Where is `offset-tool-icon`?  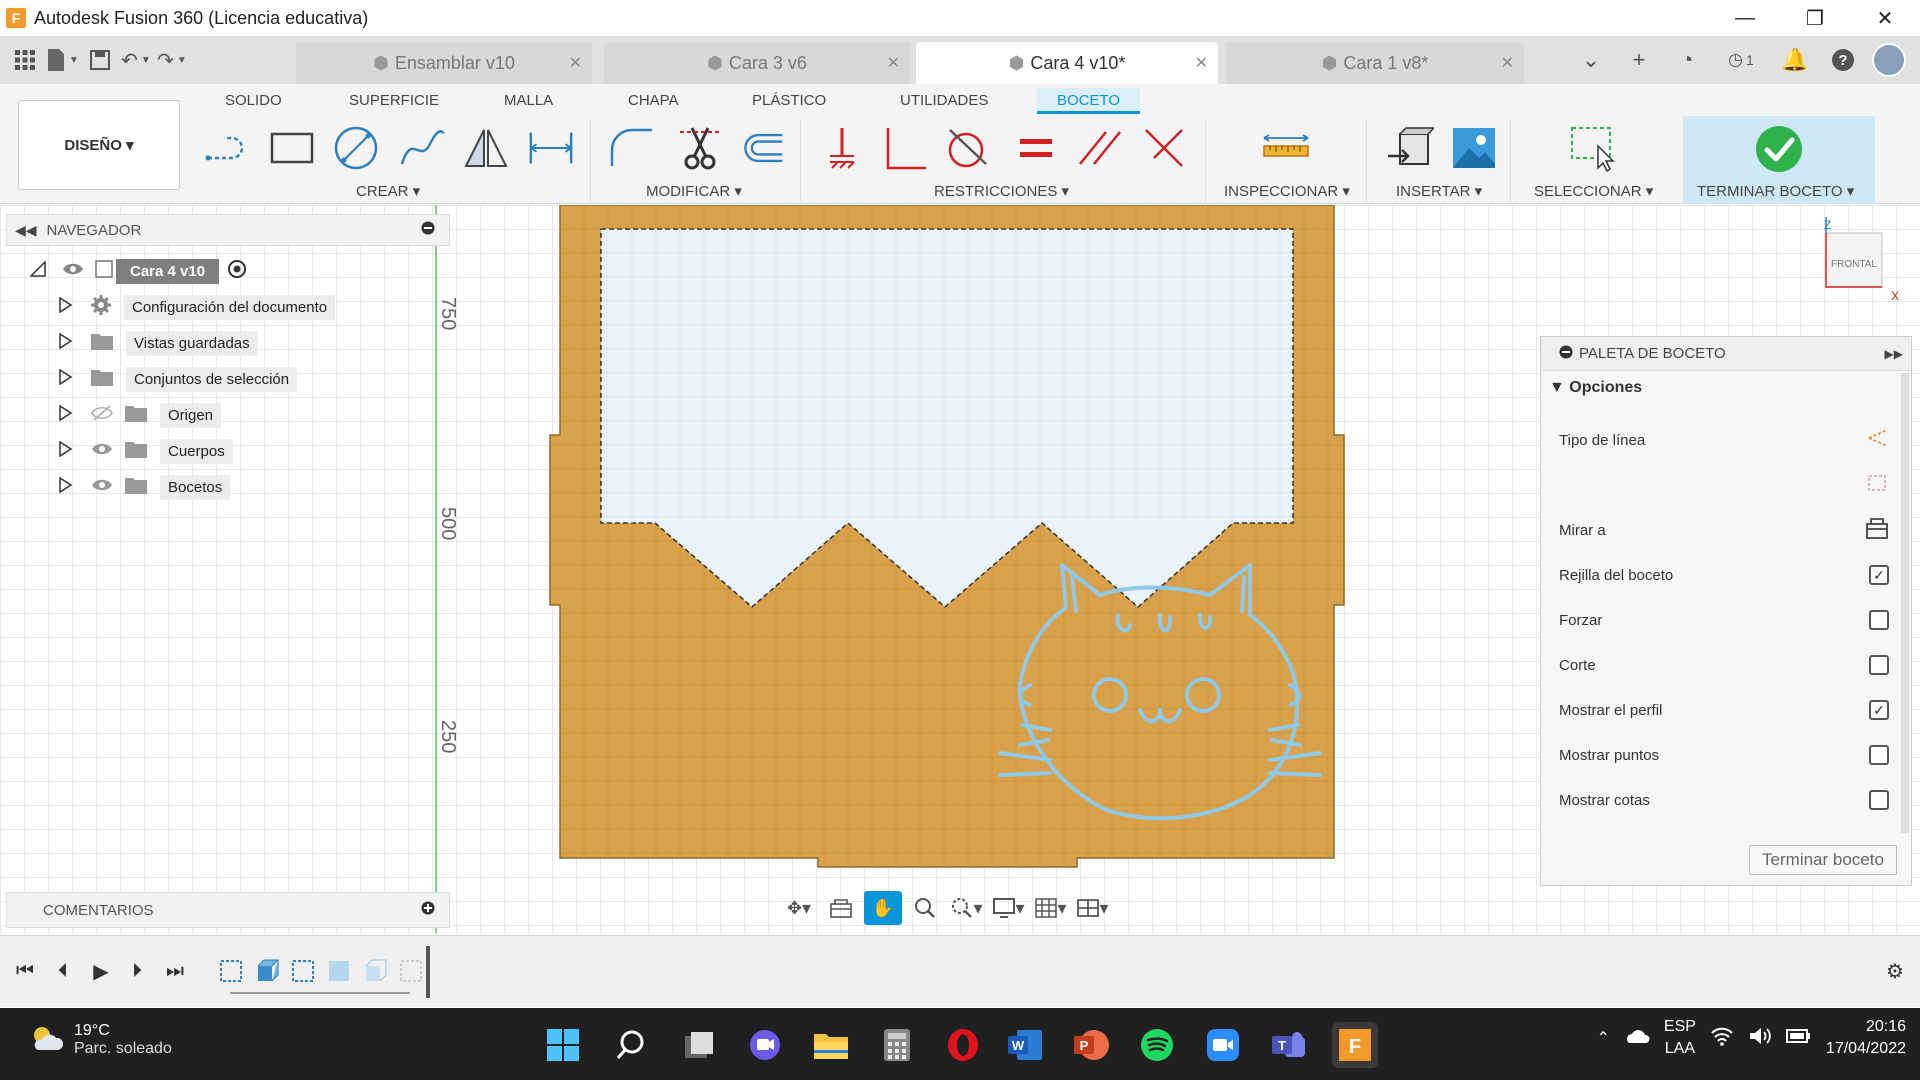 offset-tool-icon is located at coordinates (762, 148).